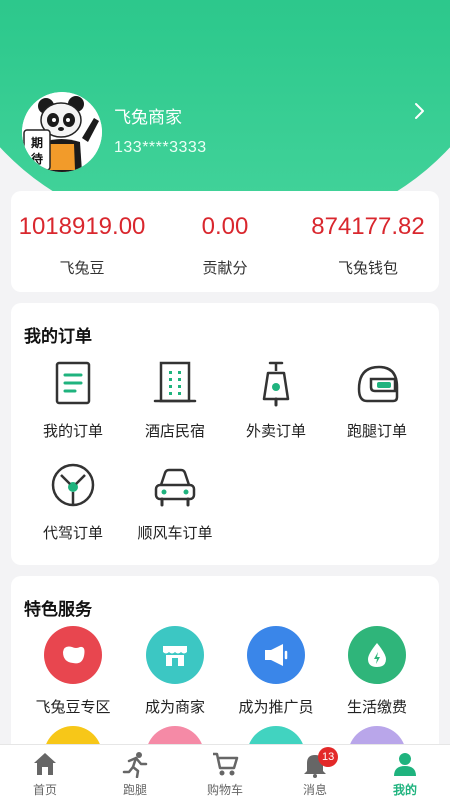 The width and height of the screenshot is (450, 800). What do you see at coordinates (82, 226) in the screenshot?
I see `stat-value: 1018919.00` at bounding box center [82, 226].